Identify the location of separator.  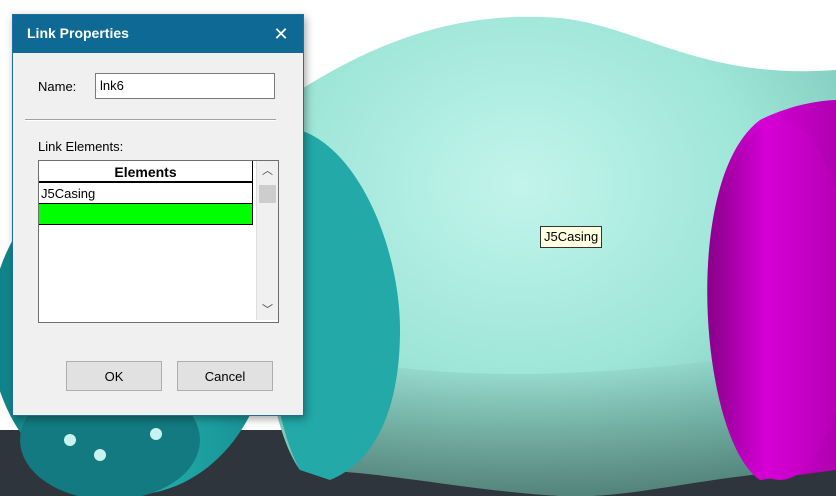
(150, 120).